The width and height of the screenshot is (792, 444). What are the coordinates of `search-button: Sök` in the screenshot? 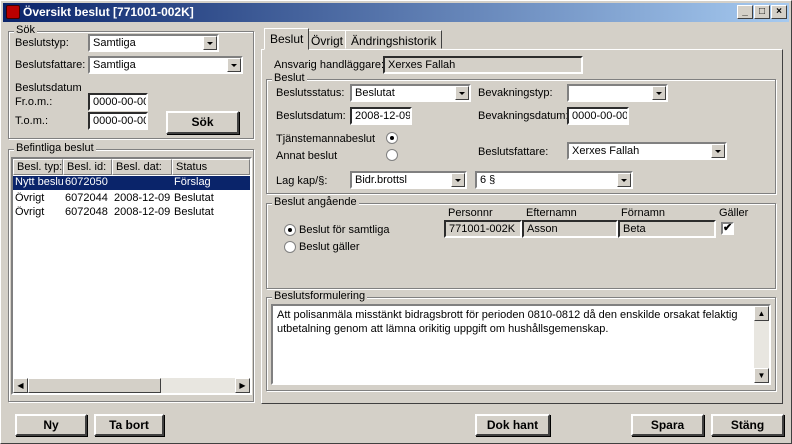 It's located at (202, 122).